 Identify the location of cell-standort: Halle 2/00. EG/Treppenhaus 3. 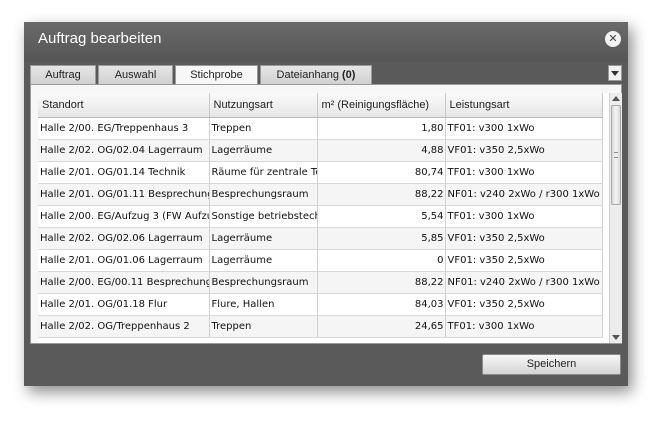
(124, 128).